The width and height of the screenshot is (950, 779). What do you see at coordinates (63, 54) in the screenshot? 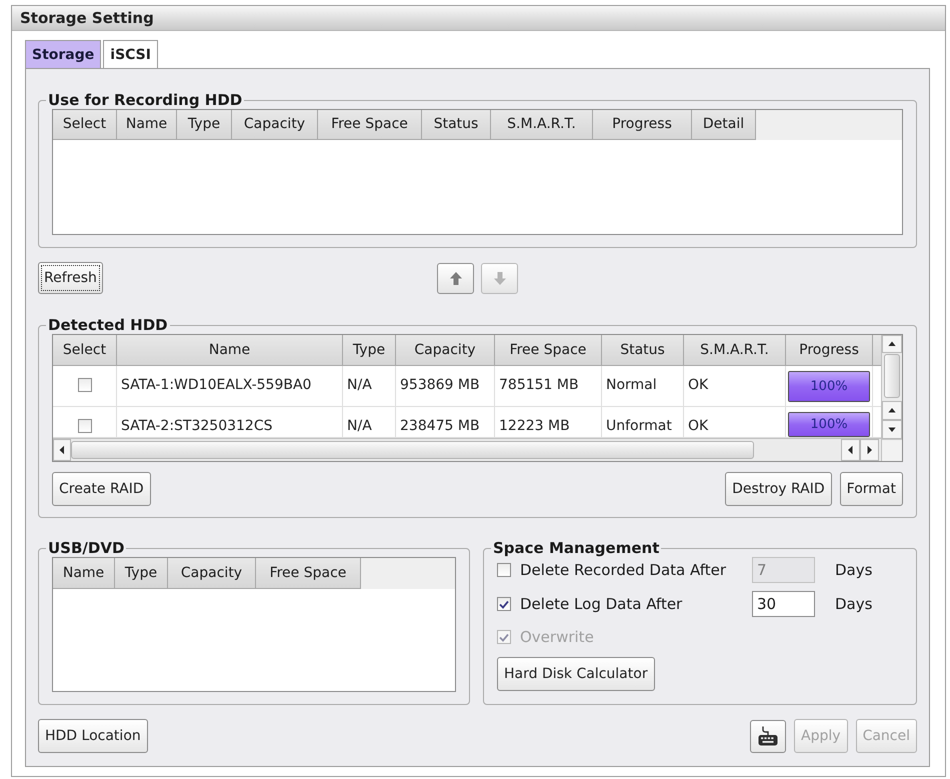
I see `tab: Storage` at bounding box center [63, 54].